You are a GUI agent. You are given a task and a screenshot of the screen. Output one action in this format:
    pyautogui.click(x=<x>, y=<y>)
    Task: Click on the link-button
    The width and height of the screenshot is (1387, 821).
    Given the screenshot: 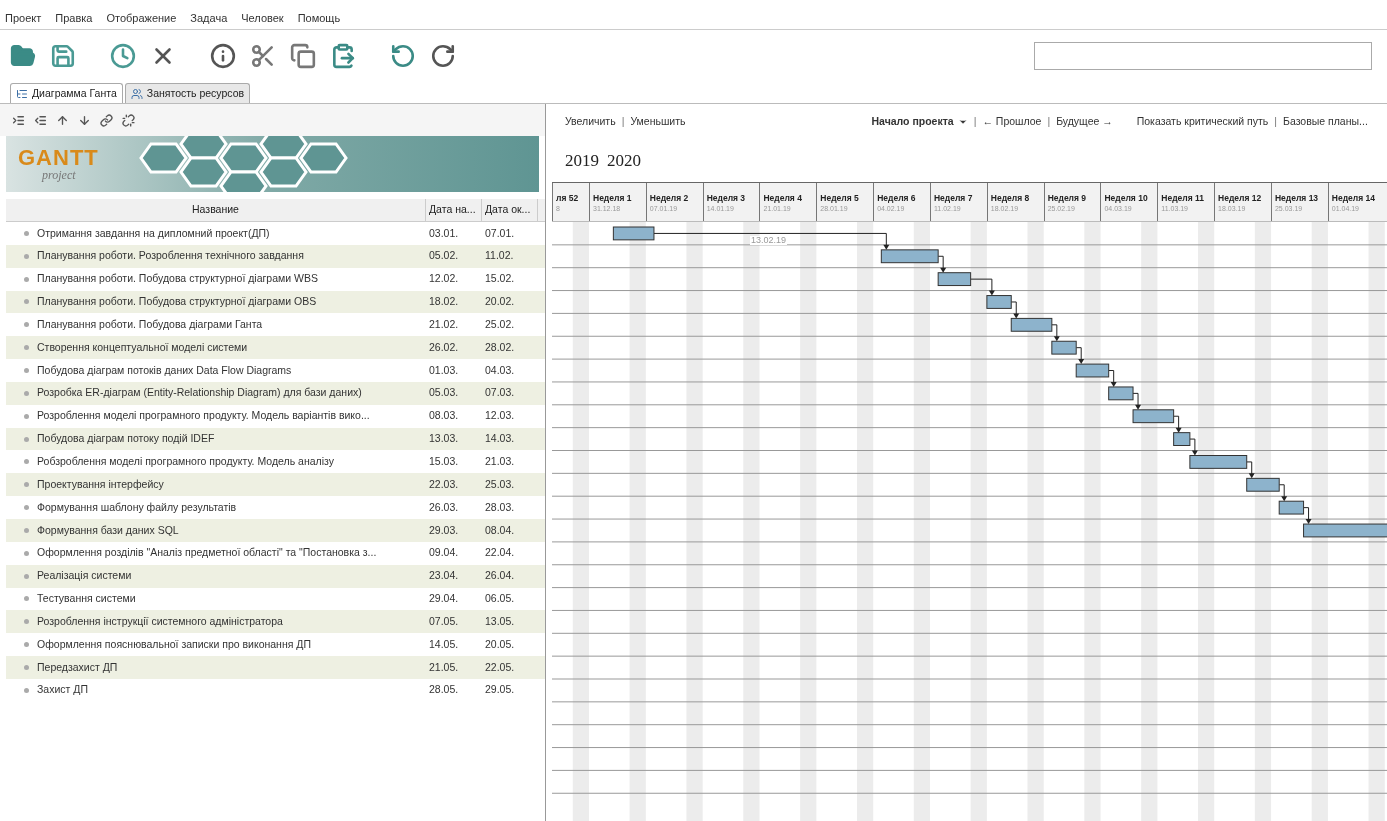 What is the action you would take?
    pyautogui.click(x=106, y=120)
    